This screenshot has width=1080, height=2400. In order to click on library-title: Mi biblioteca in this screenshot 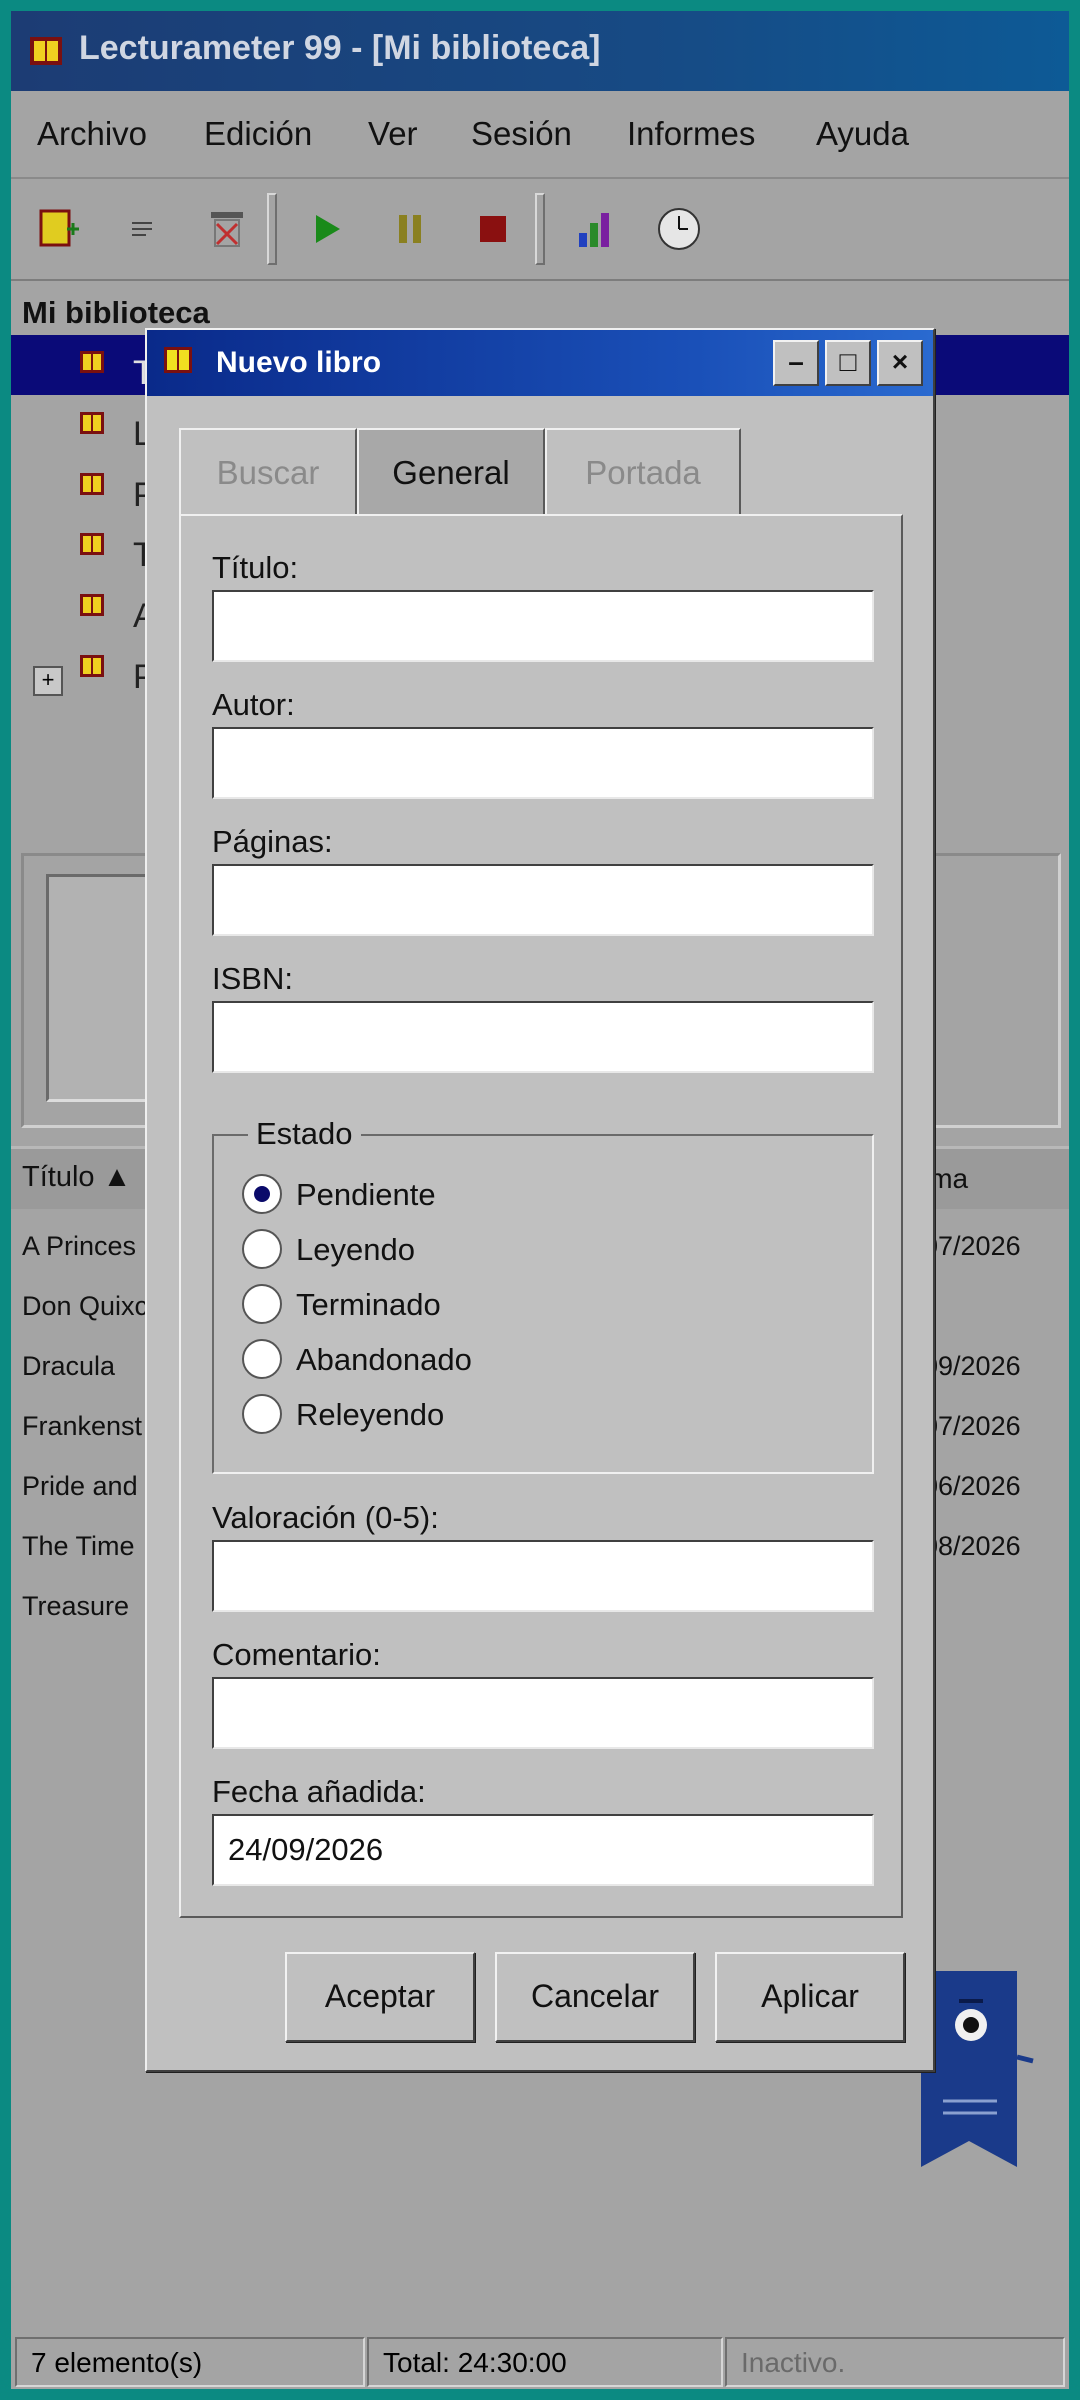, I will do `click(116, 312)`.